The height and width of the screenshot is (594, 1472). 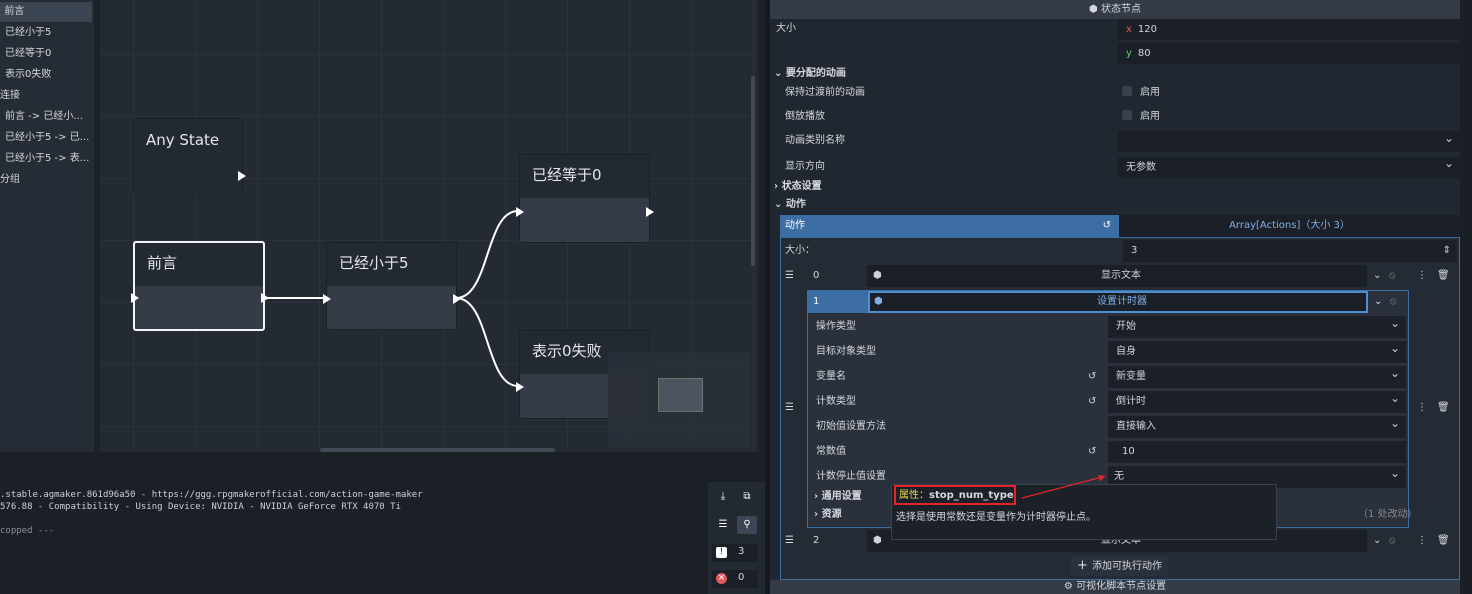 I want to click on prop-label: 变量名, so click(x=831, y=376).